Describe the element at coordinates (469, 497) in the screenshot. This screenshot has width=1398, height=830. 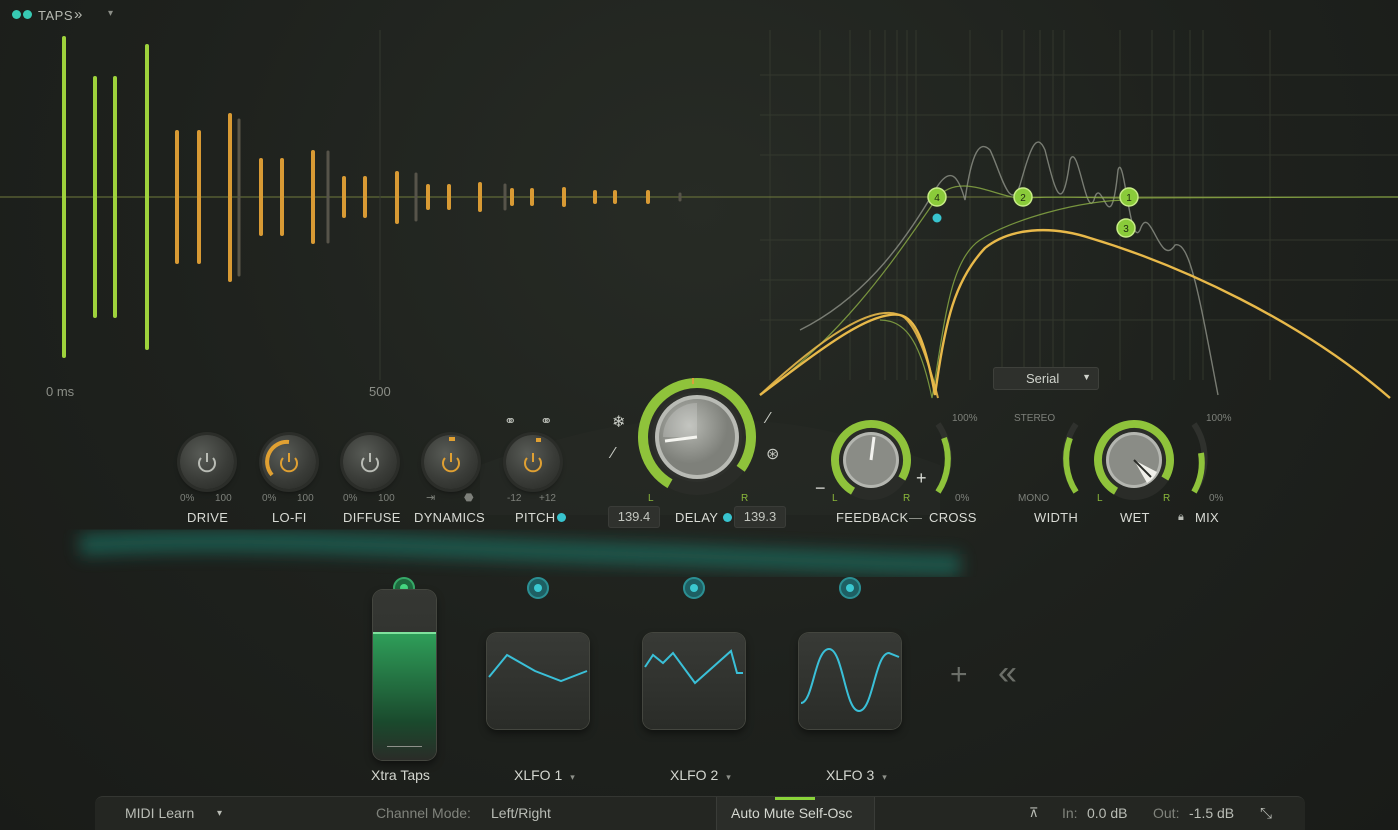
I see `dynamics-compress-icon: ⬣` at that location.